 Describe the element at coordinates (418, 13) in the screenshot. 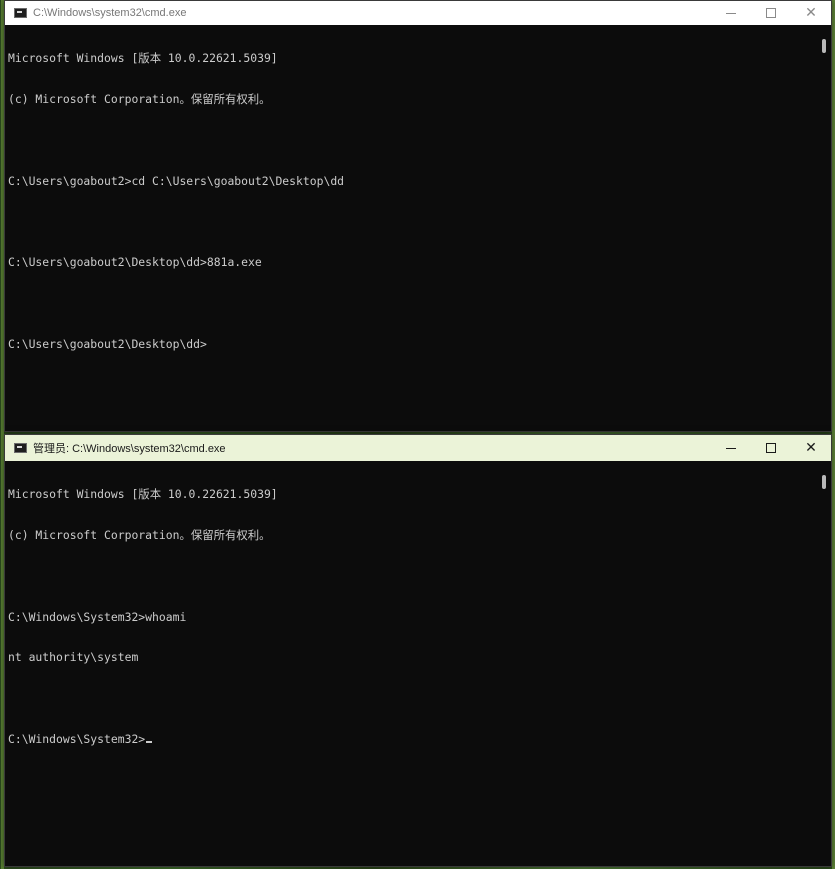

I see `title-bar: C:\Windows\system32\cmd.exe ✕` at that location.